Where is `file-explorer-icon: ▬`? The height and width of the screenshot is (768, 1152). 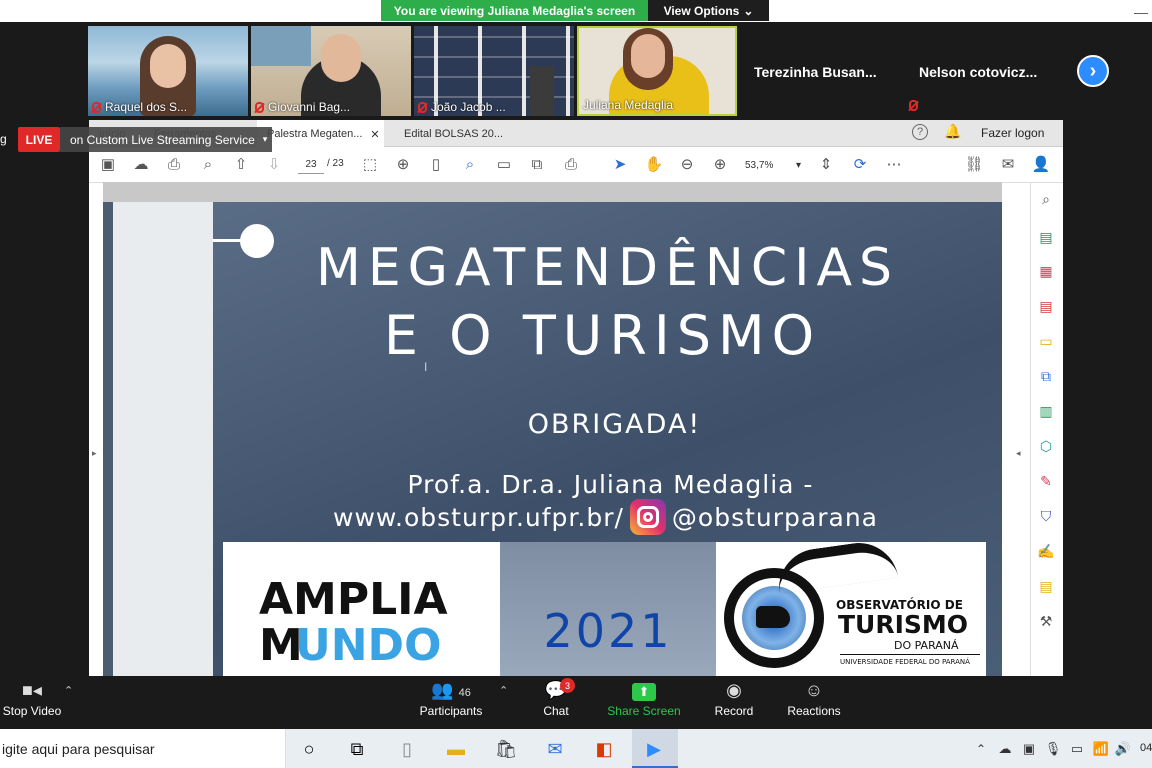 file-explorer-icon: ▬ is located at coordinates (456, 749).